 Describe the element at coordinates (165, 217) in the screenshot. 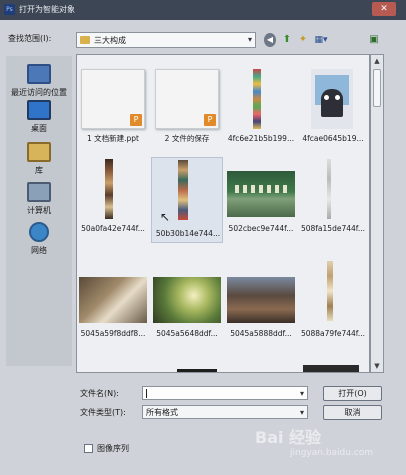

I see `mouse-cursor-icon: ↖` at that location.